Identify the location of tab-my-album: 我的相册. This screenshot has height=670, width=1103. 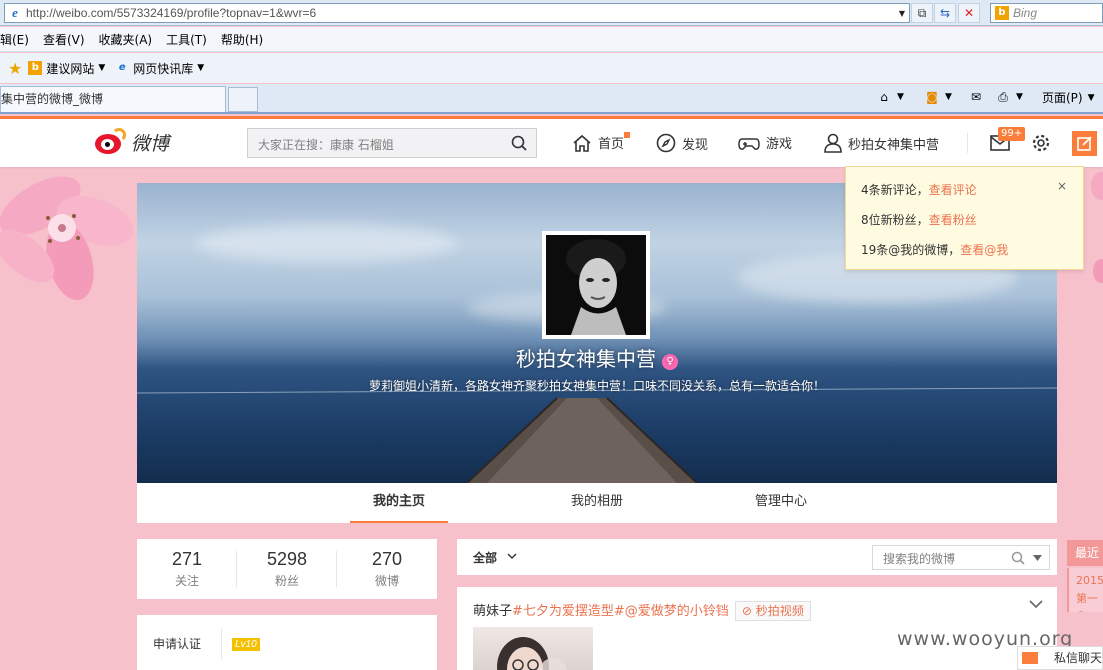
(597, 503).